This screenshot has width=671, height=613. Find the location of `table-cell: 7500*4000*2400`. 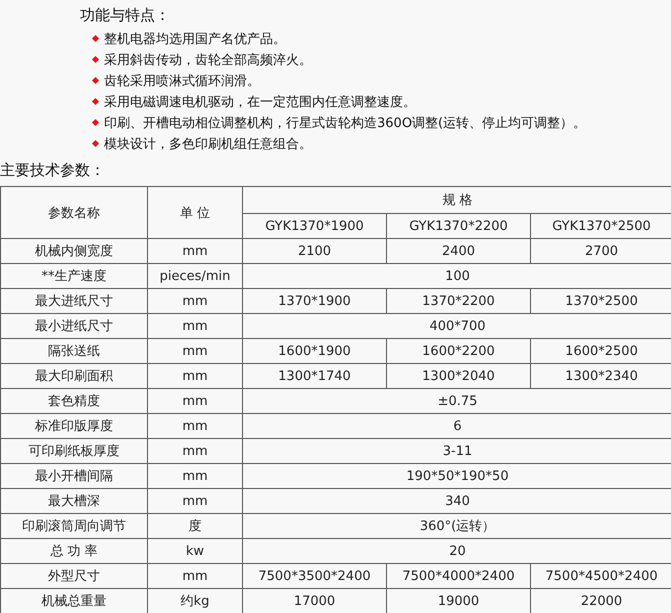

table-cell: 7500*4000*2400 is located at coordinates (458, 576).